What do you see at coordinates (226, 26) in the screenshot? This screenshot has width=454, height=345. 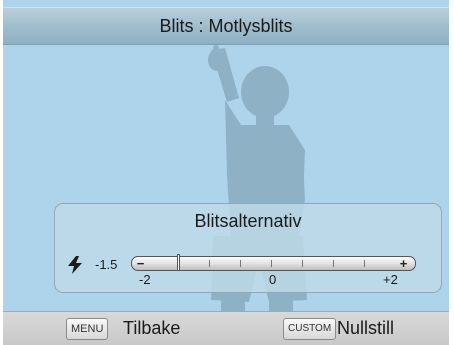 I see `mode-title: Blits : Motlysblits` at bounding box center [226, 26].